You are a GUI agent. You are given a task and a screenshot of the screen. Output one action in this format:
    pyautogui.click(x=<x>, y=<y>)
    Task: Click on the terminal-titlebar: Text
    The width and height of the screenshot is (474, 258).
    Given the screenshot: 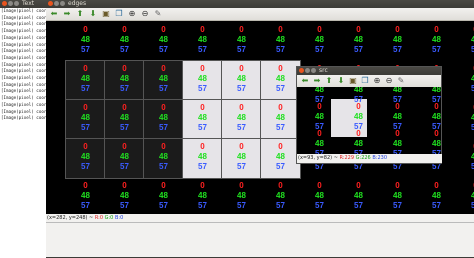 What is the action you would take?
    pyautogui.click(x=23, y=4)
    